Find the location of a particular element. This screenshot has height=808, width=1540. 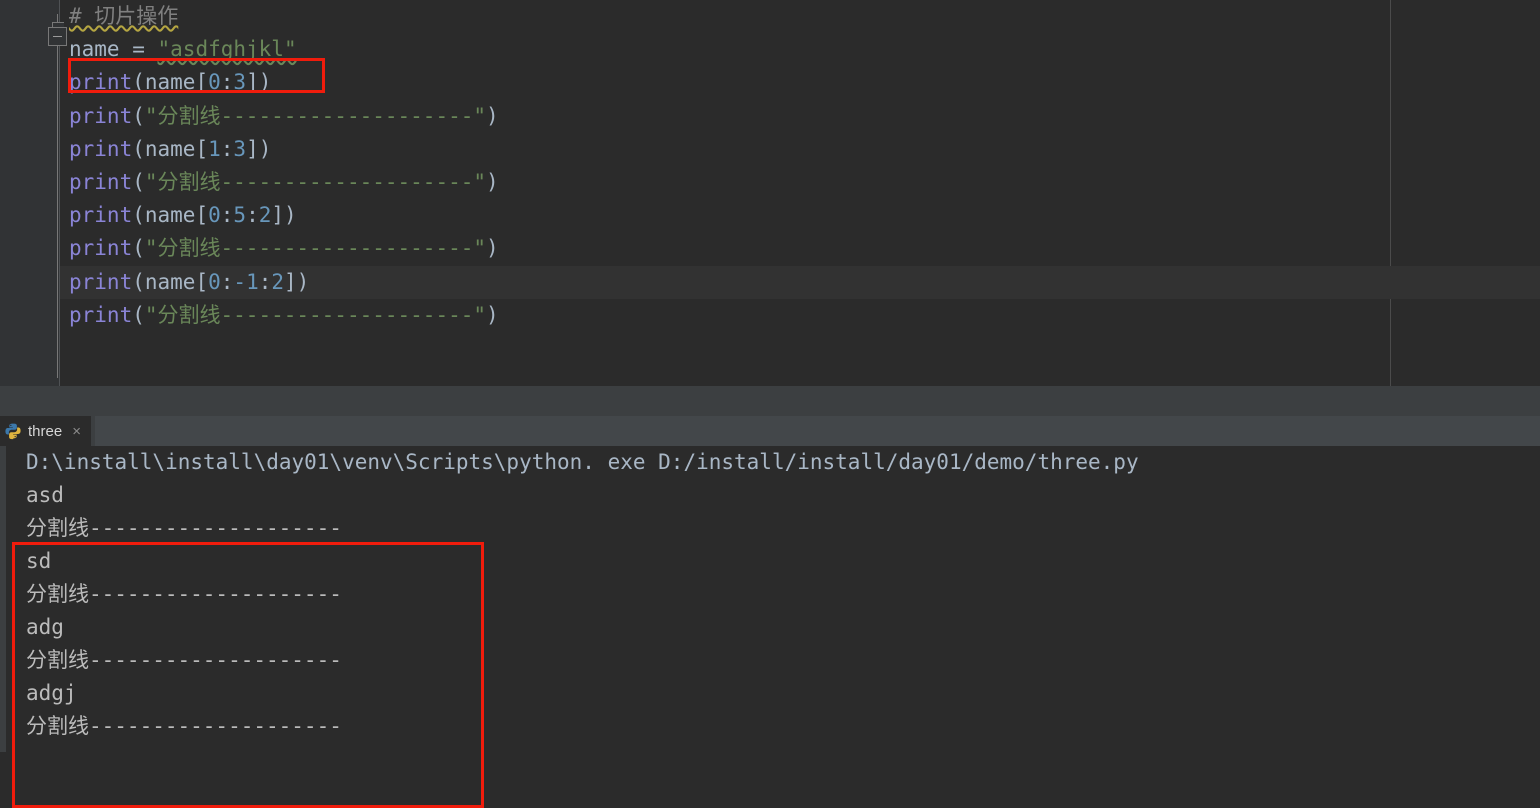

tab-bar-empty-area is located at coordinates (817, 431).